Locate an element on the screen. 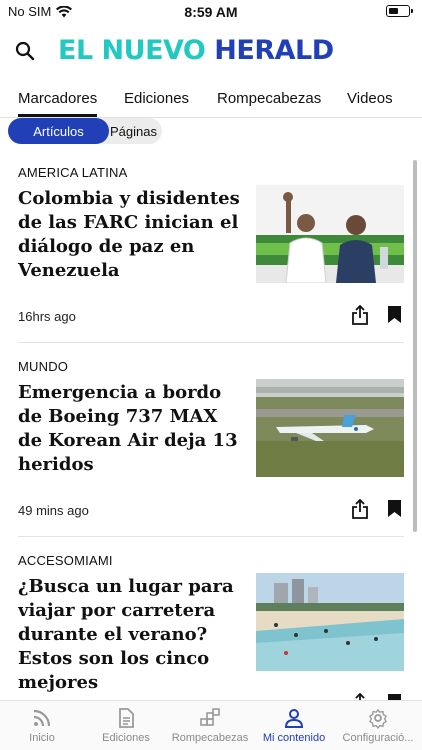 Image resolution: width=422 pixels, height=750 pixels. filter-chip-articulos: Artículos is located at coordinates (58, 131).